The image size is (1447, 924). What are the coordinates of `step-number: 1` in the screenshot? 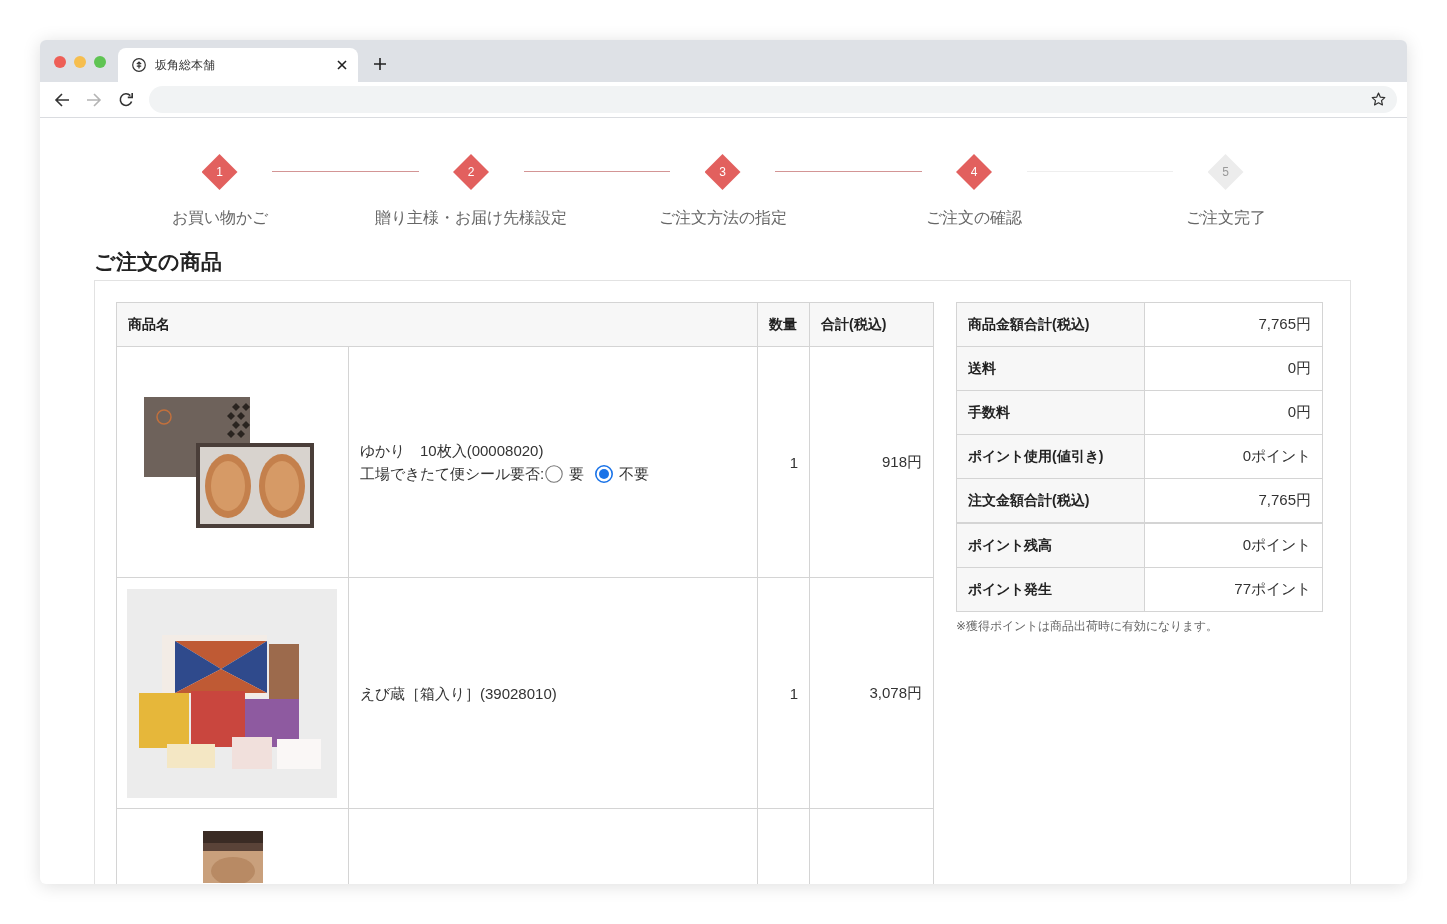 It's located at (219, 172).